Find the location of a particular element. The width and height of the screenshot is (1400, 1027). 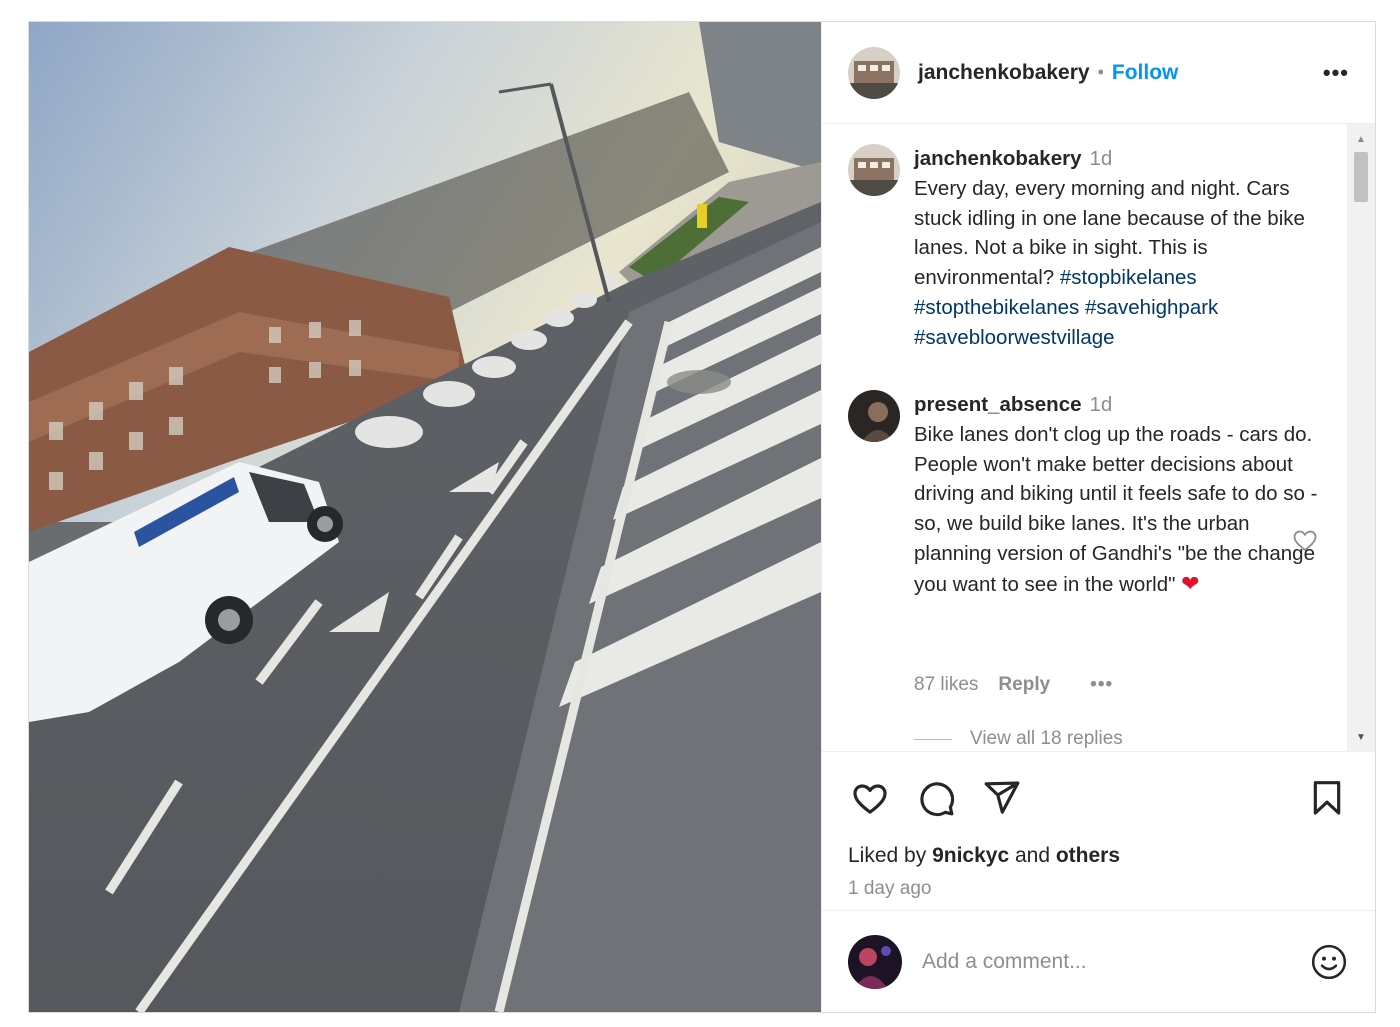

liked-by-prefix: Liked by is located at coordinates (887, 855).